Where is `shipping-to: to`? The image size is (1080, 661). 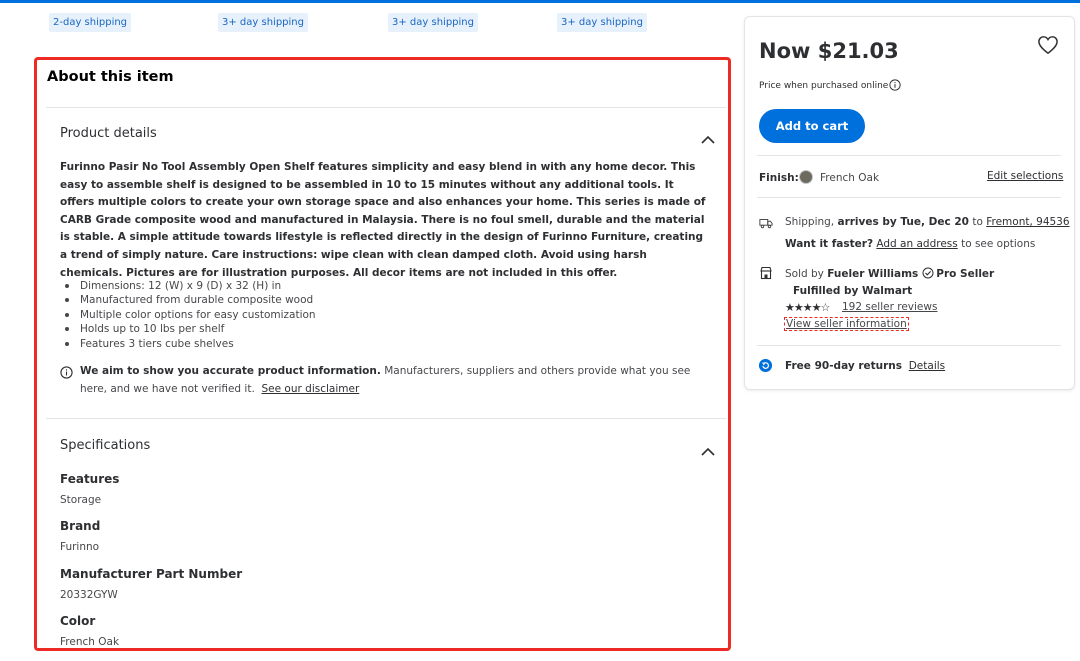 shipping-to: to is located at coordinates (978, 222).